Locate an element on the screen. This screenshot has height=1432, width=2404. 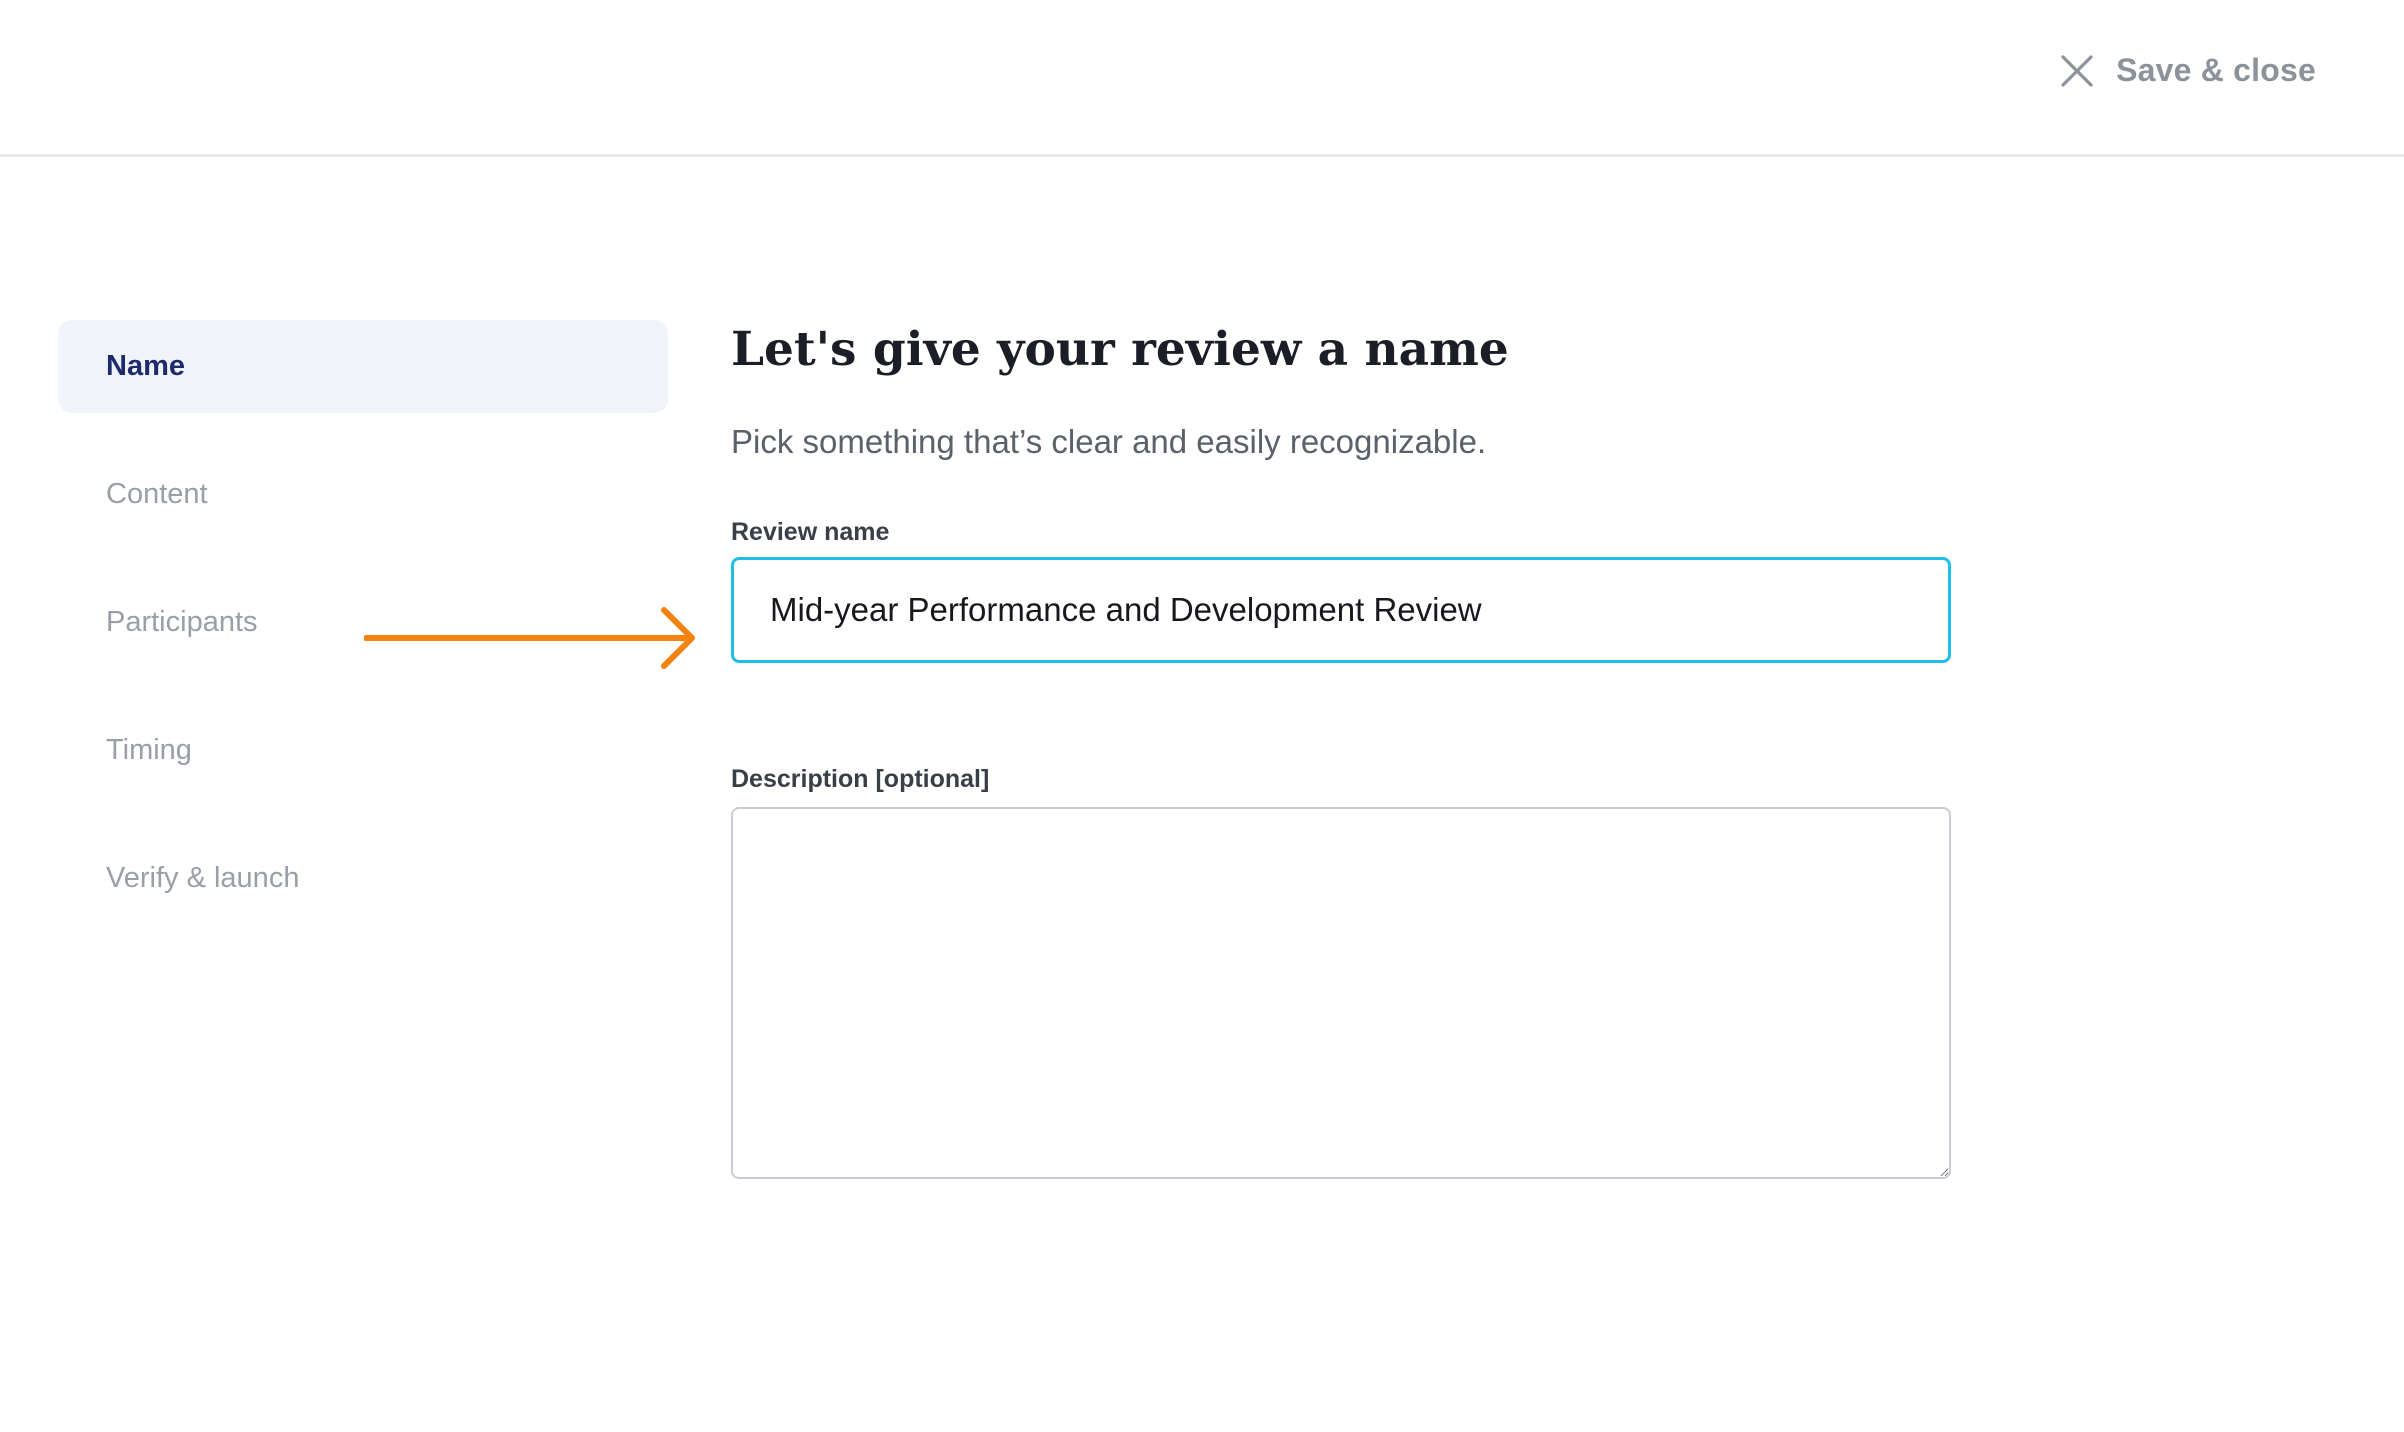
step-label: Name is located at coordinates (145, 366).